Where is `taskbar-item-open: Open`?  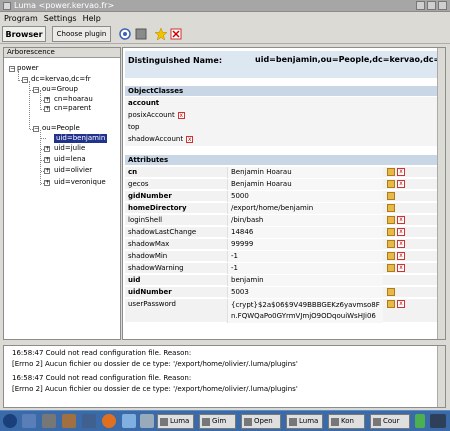 taskbar-item-open: Open is located at coordinates (261, 421).